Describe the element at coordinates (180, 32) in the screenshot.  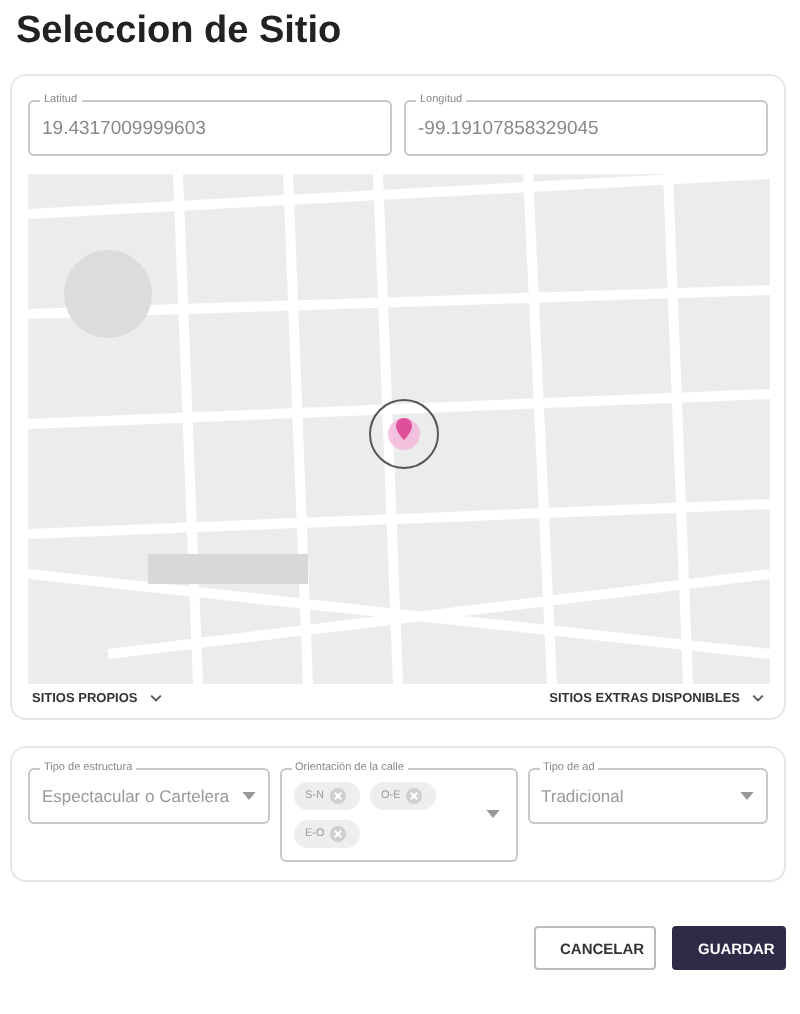
I see `dialog-title: Seleccion de Sitio` at that location.